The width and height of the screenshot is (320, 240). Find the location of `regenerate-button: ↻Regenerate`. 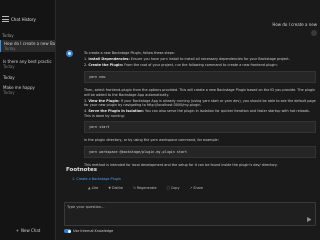

regenerate-button: ↻Regenerate is located at coordinates (145, 188).